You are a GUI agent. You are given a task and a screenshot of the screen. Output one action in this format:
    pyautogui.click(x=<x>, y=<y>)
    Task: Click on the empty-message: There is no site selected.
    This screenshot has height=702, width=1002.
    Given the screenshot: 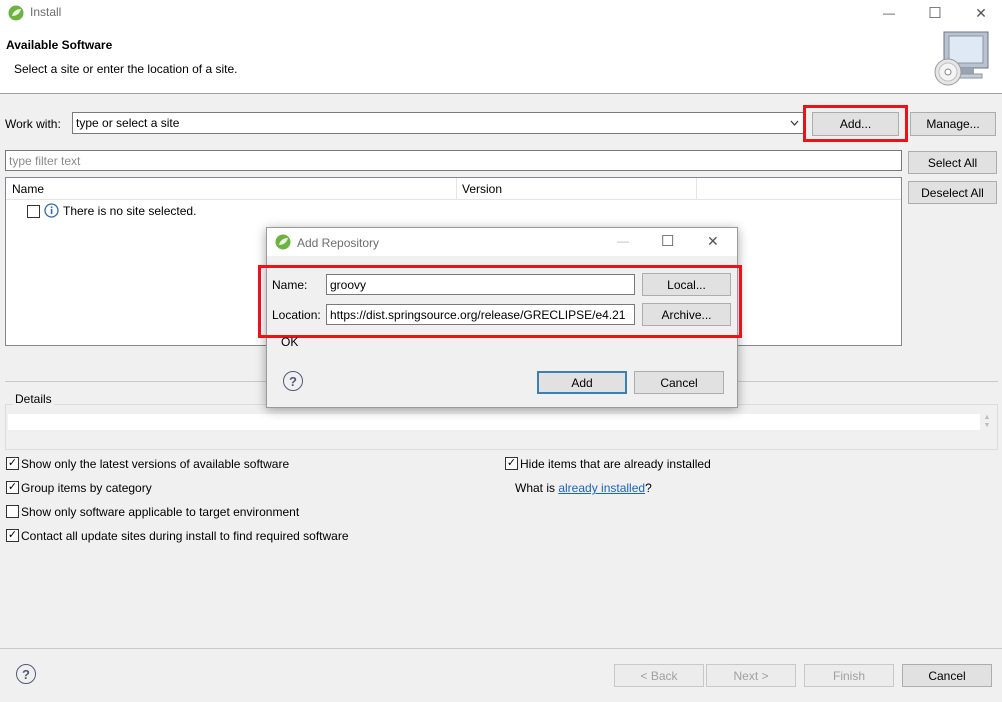 What is the action you would take?
    pyautogui.click(x=130, y=211)
    